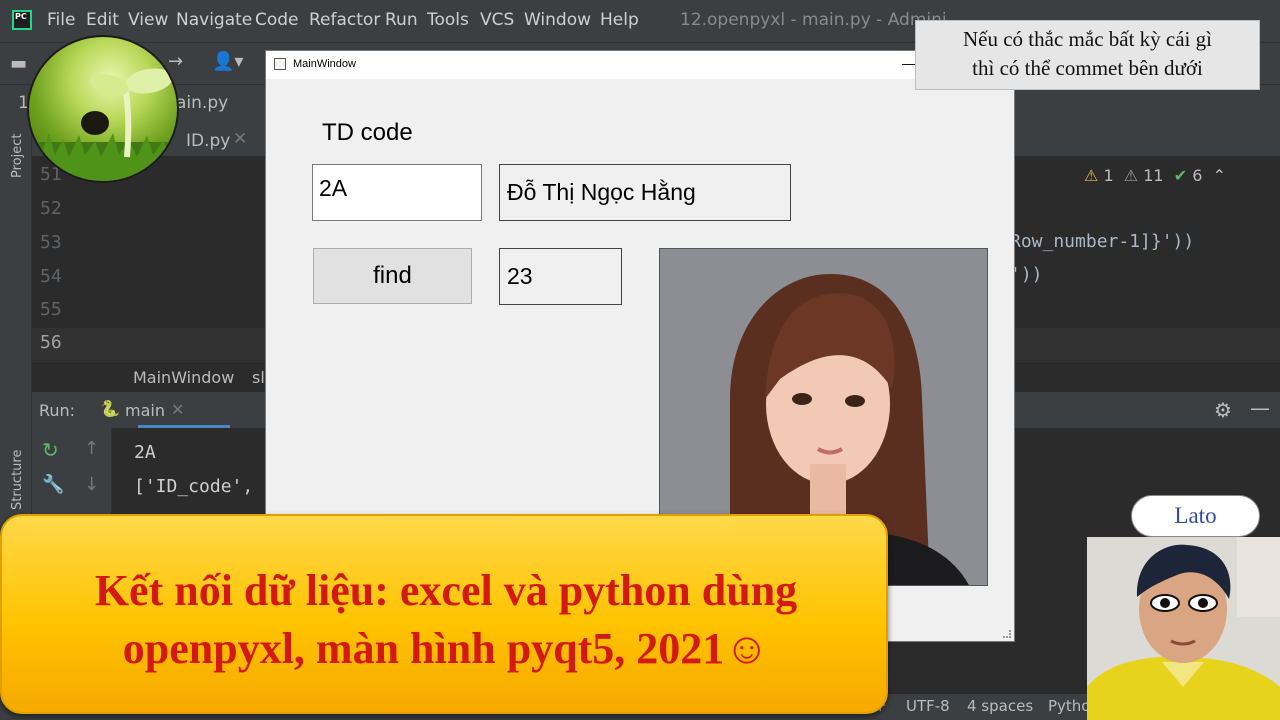 Image resolution: width=1280 pixels, height=720 pixels. What do you see at coordinates (928, 706) in the screenshot?
I see `encoding-status: UTF-8` at bounding box center [928, 706].